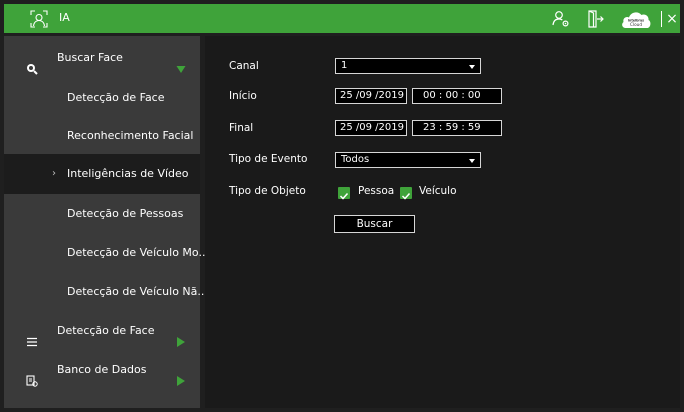 This screenshot has height=412, width=684. Describe the element at coordinates (374, 224) in the screenshot. I see `buscar-button: Buscar` at that location.